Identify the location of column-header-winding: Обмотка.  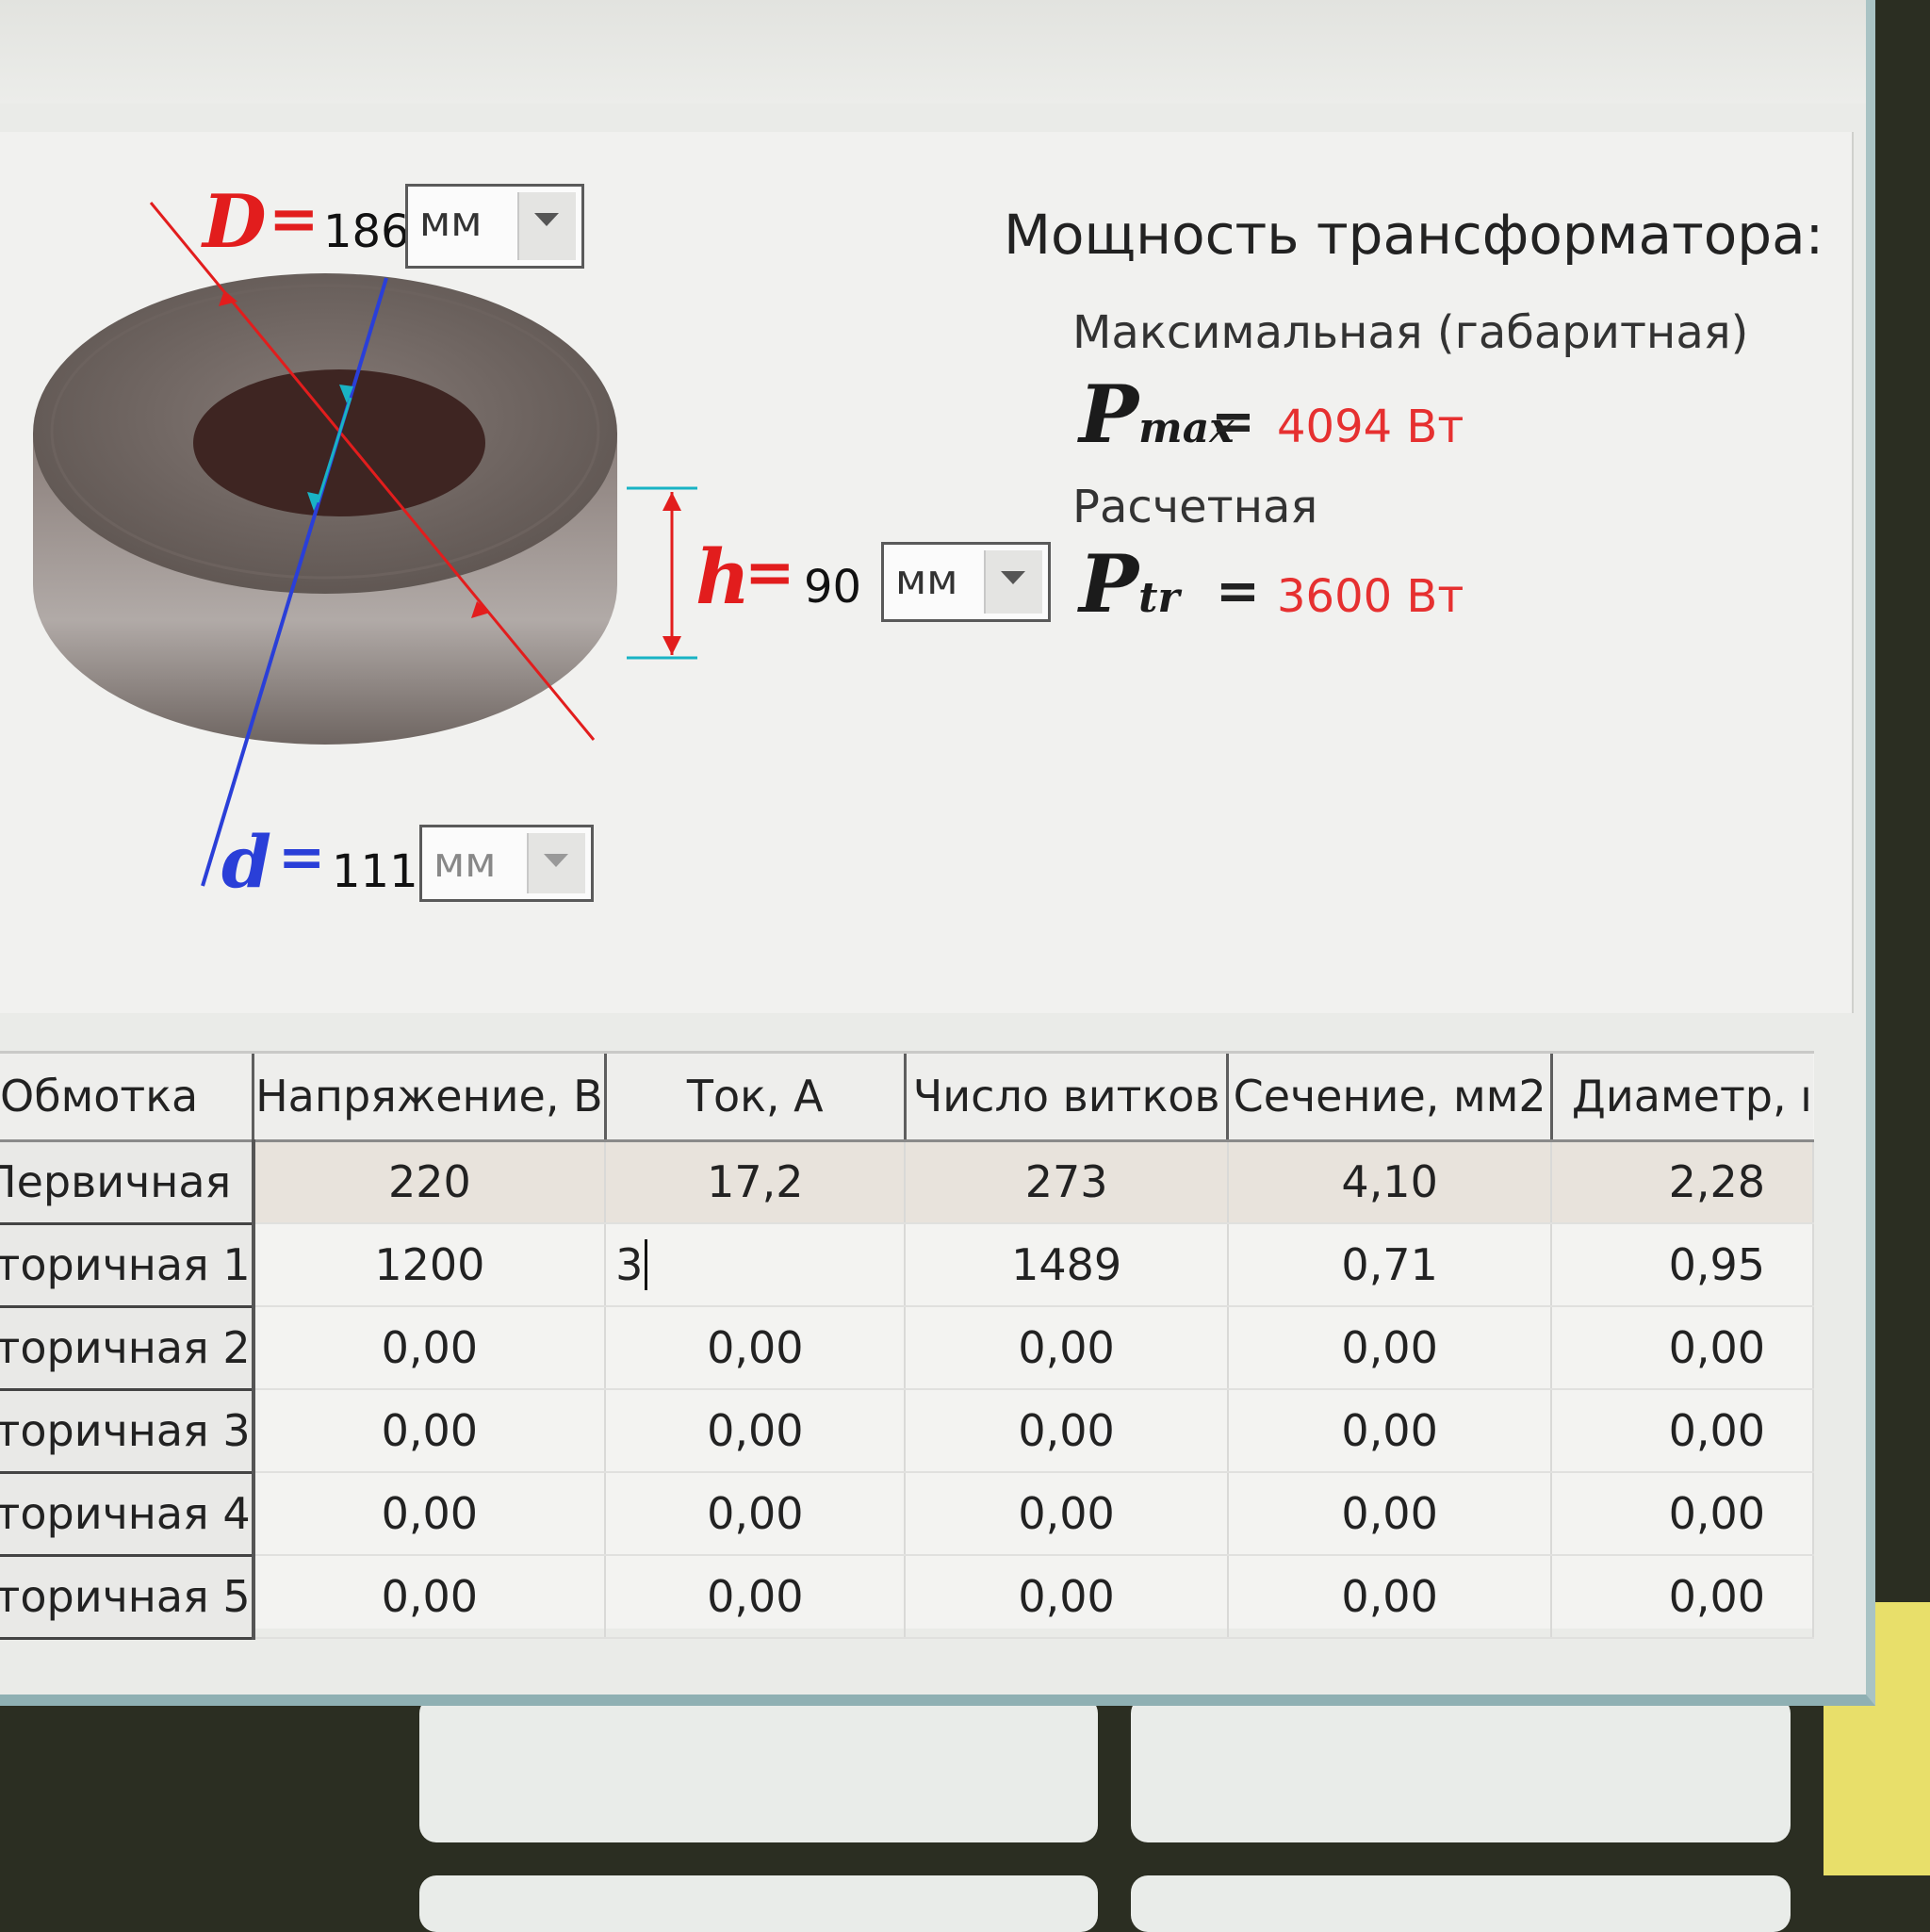
(127, 1098).